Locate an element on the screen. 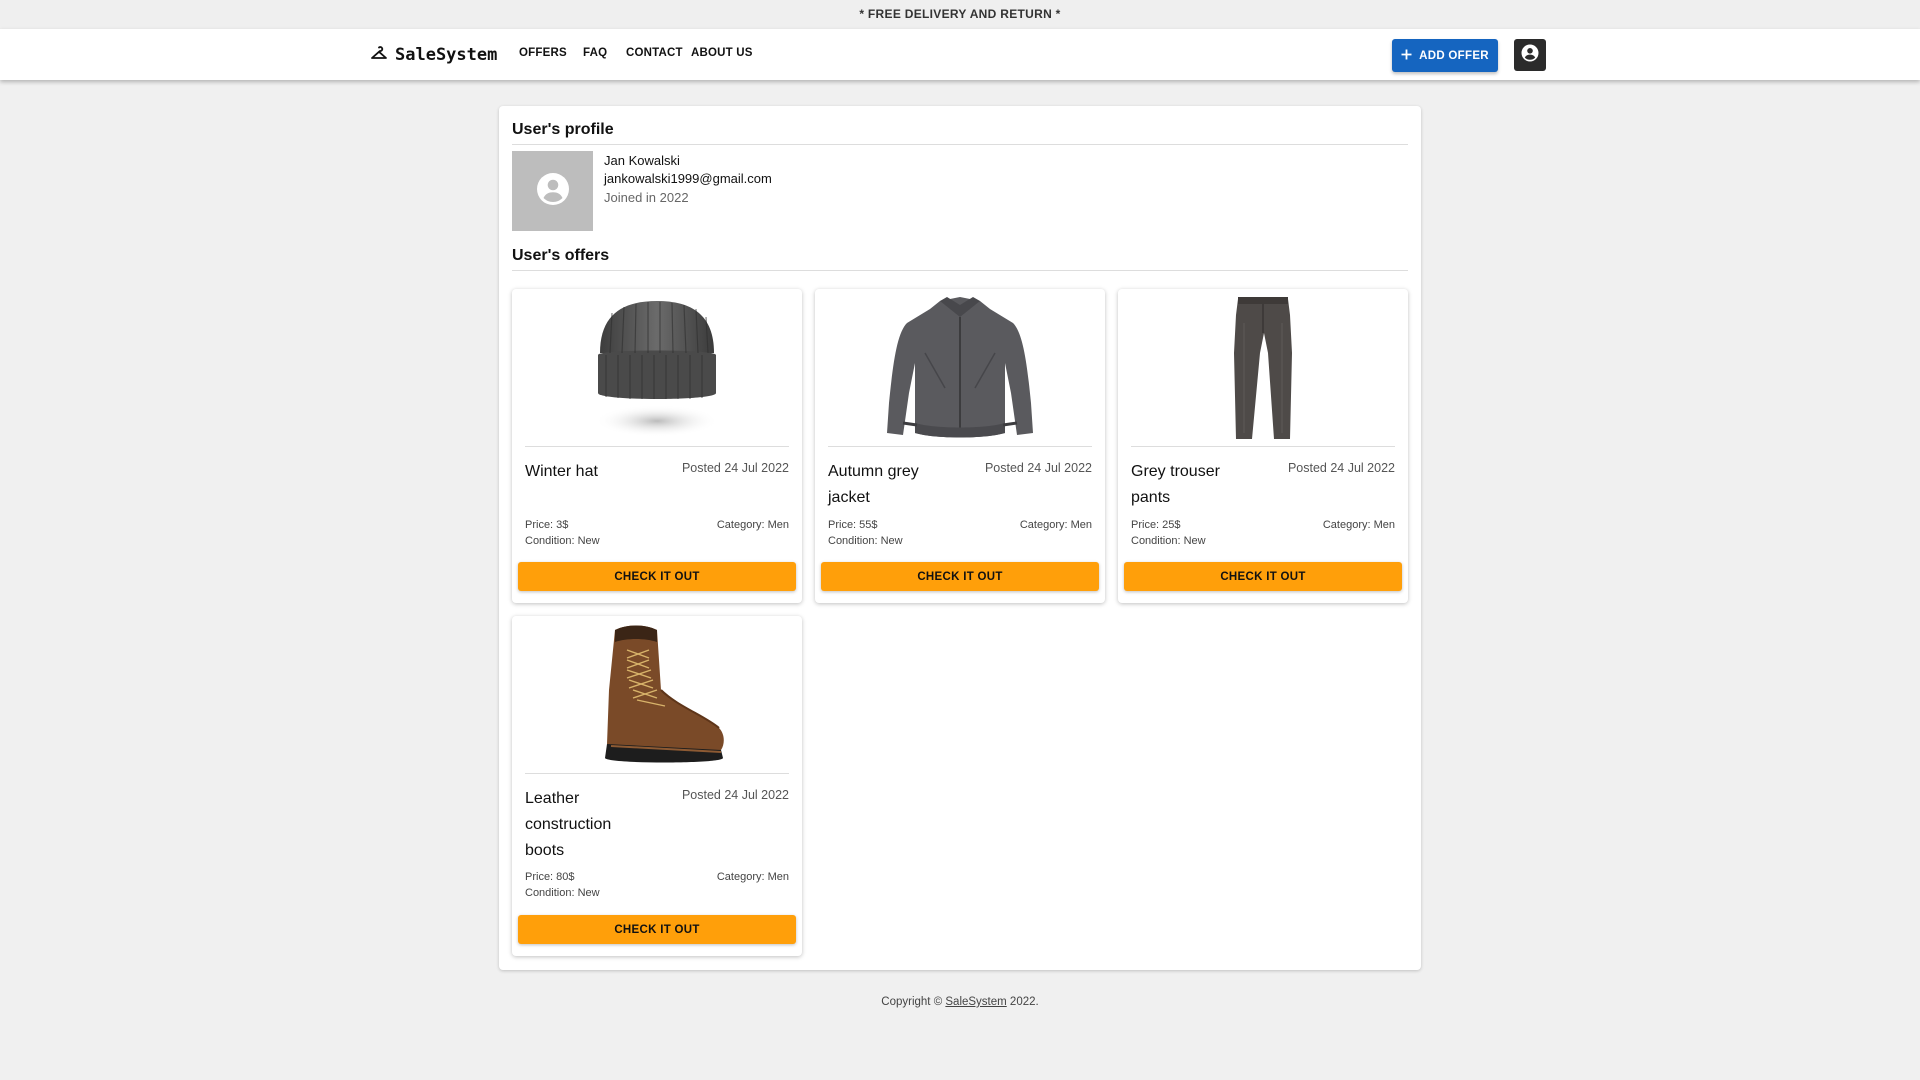  brand-name: SaleSystem is located at coordinates (446, 55).